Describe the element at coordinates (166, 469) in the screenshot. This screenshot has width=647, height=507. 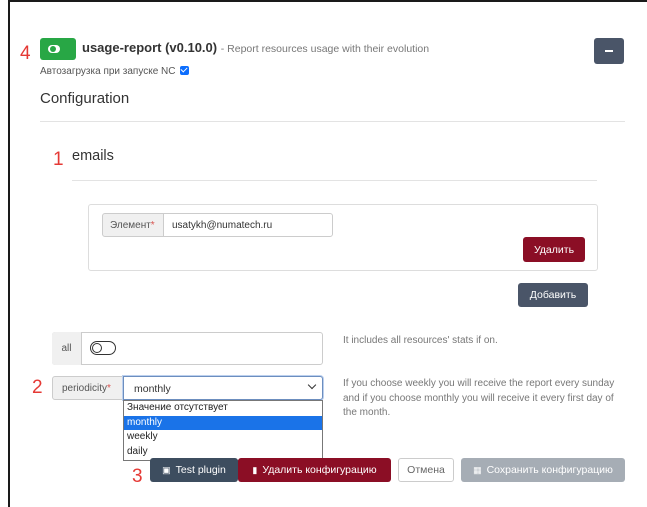
I see `plugin-icon: ▣` at that location.